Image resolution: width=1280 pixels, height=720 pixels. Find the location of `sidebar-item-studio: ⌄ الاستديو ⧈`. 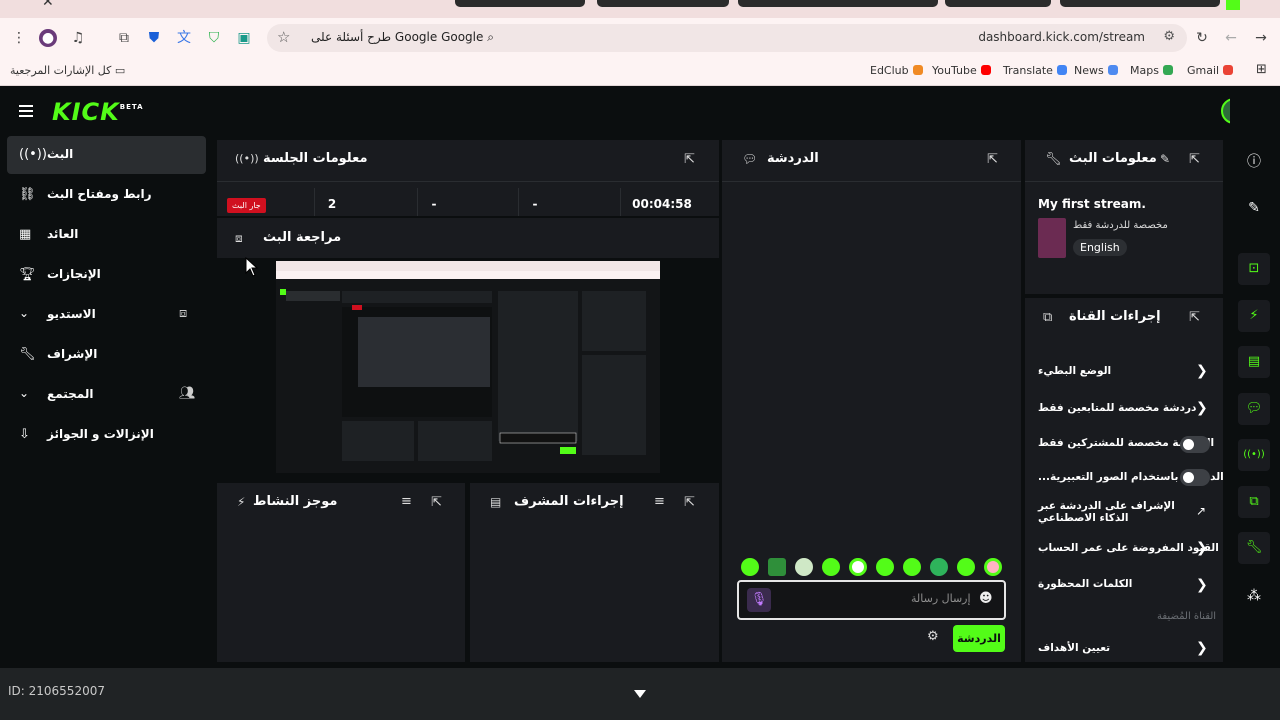

sidebar-item-studio: ⌄ الاستديو ⧈ is located at coordinates (106, 315).